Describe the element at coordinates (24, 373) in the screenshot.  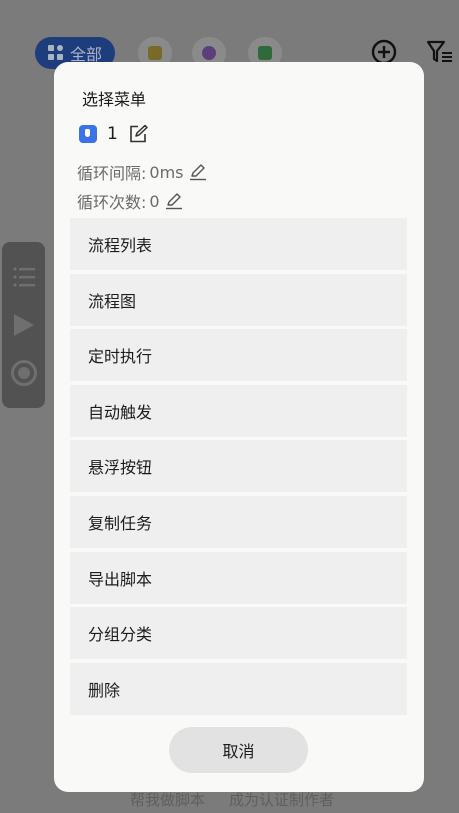
I see `record-icon` at that location.